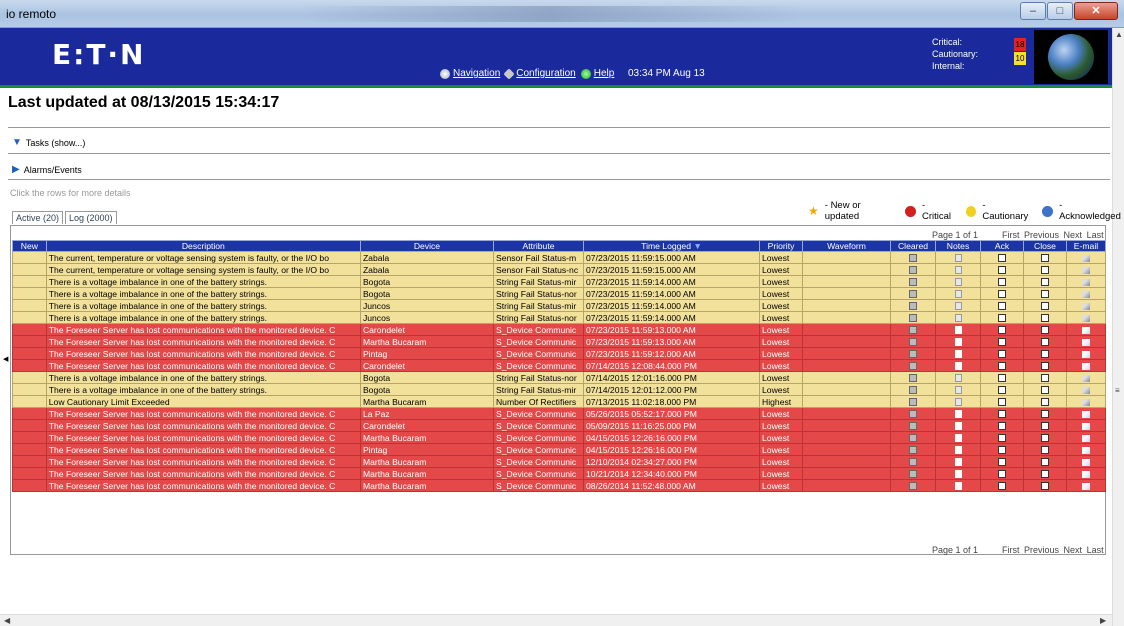  Describe the element at coordinates (1011, 550) in the screenshot. I see `first-page-link-bottom: First` at that location.